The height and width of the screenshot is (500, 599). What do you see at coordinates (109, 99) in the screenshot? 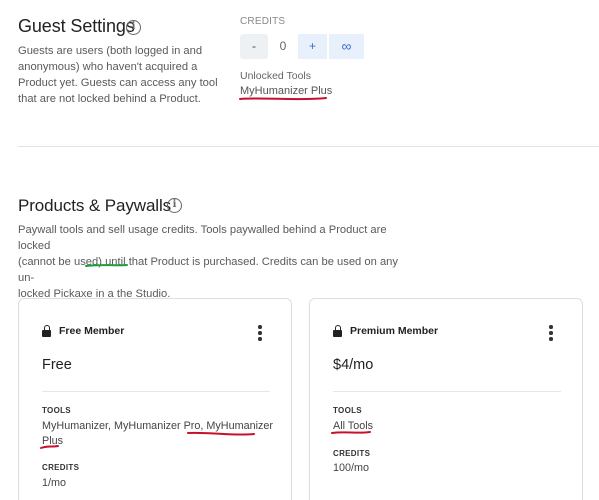
I see `guest-description-line: that are not locked behind a Product.` at bounding box center [109, 99].